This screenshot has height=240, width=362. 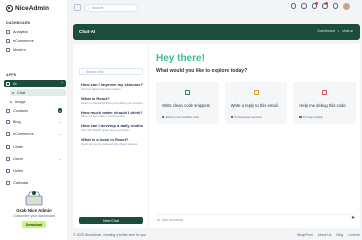 What do you see at coordinates (347, 31) in the screenshot?
I see `breadcrumb-current: chat-ai` at bounding box center [347, 31].